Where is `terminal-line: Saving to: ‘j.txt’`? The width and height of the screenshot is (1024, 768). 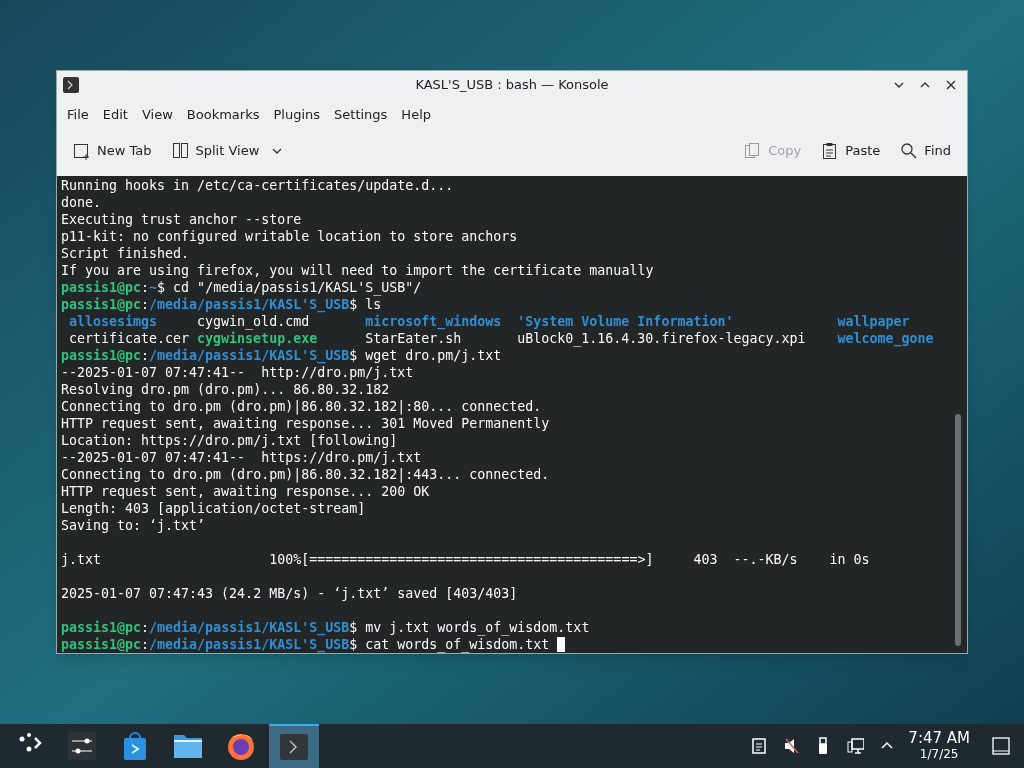 terminal-line: Saving to: ‘j.txt’ is located at coordinates (133, 525).